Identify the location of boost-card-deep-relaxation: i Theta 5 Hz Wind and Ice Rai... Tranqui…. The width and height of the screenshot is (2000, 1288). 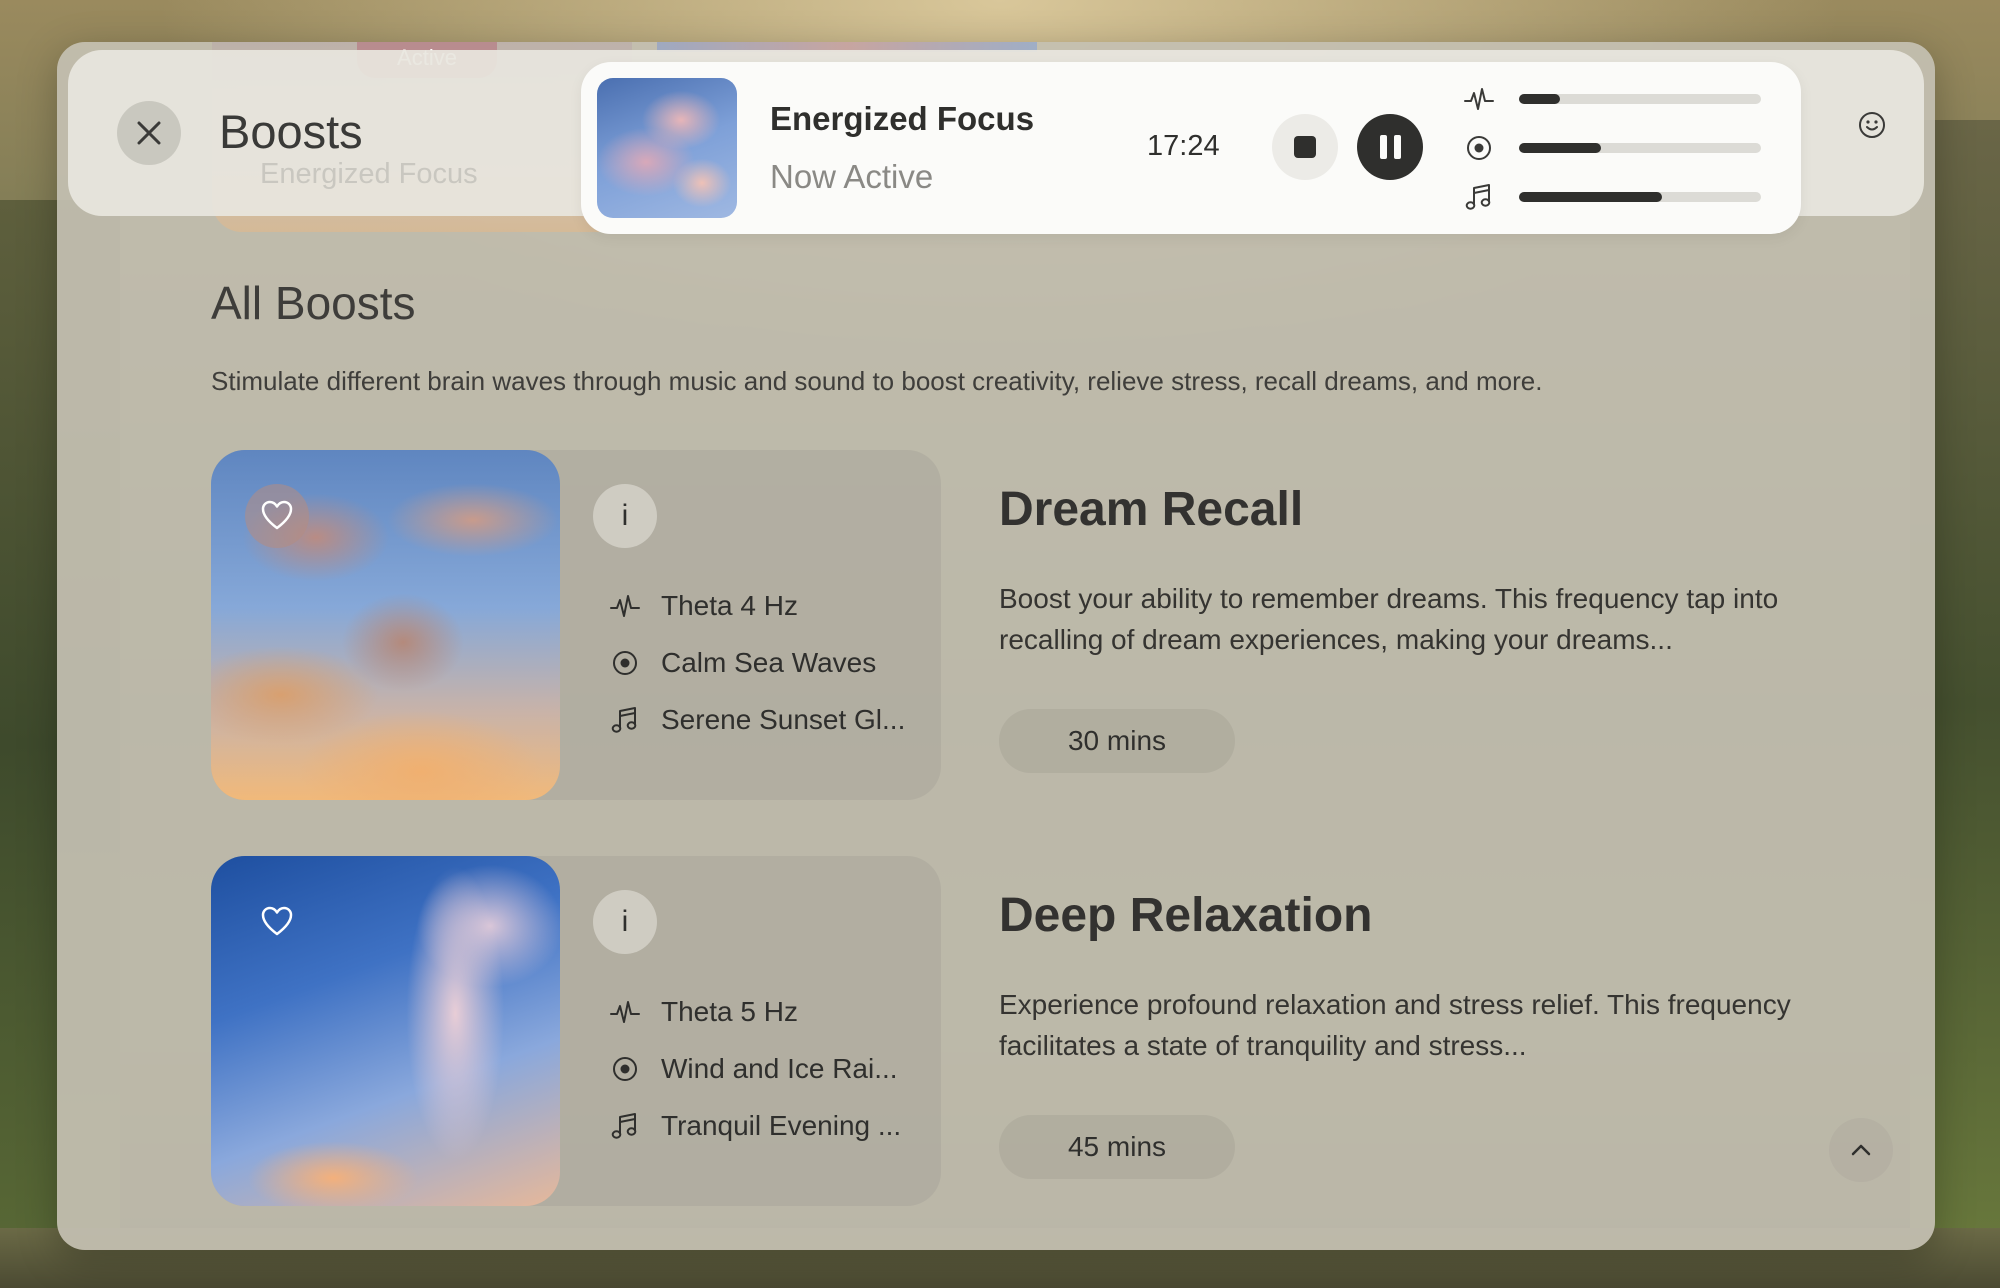
(576, 1031).